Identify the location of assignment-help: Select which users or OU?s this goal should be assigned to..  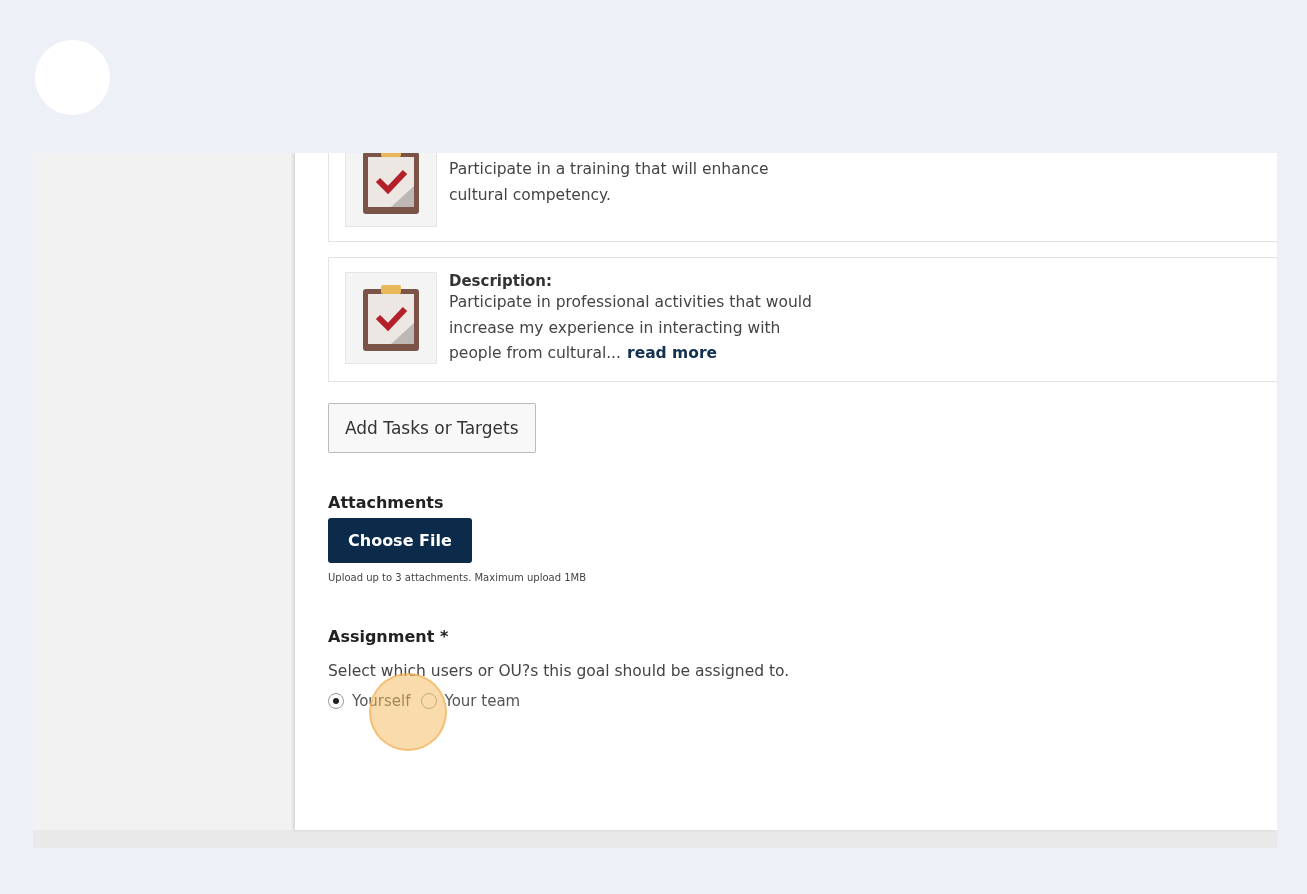
(559, 670).